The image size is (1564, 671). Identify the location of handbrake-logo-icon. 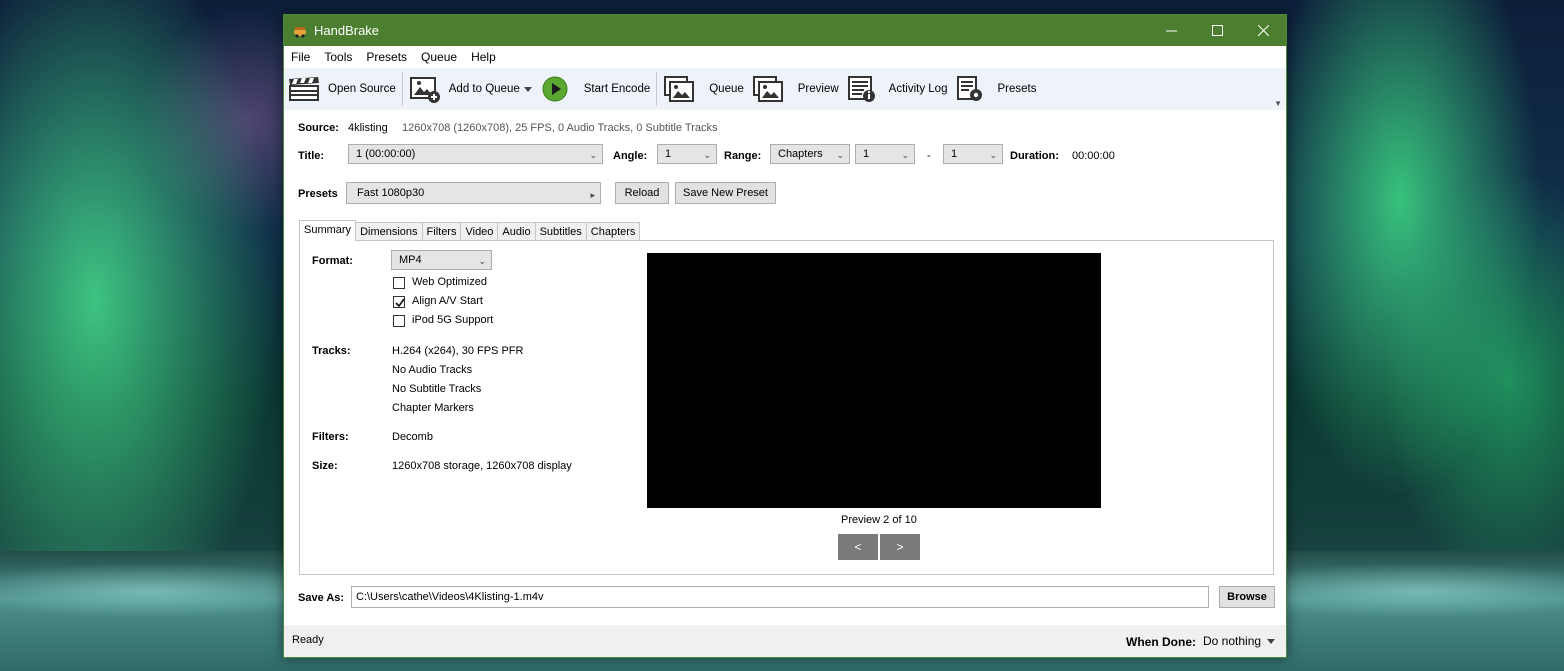
(300, 32).